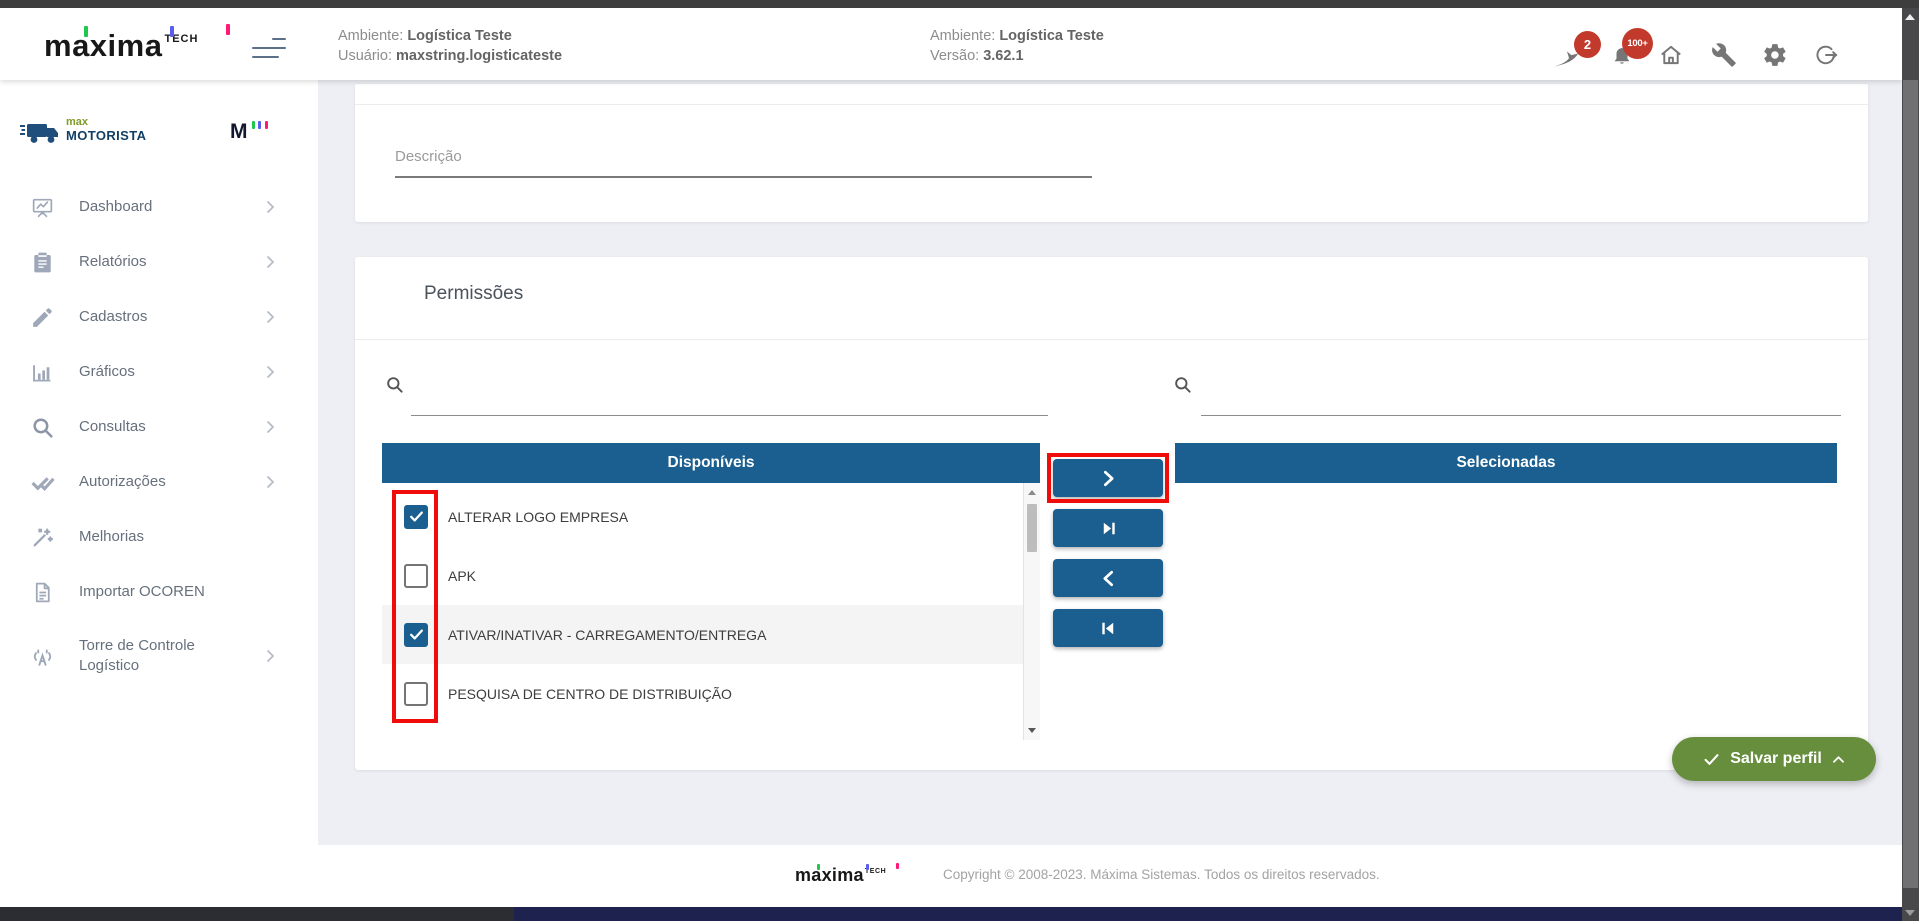 Image resolution: width=1919 pixels, height=921 pixels. What do you see at coordinates (1108, 528) in the screenshot?
I see `move-all-right-button` at bounding box center [1108, 528].